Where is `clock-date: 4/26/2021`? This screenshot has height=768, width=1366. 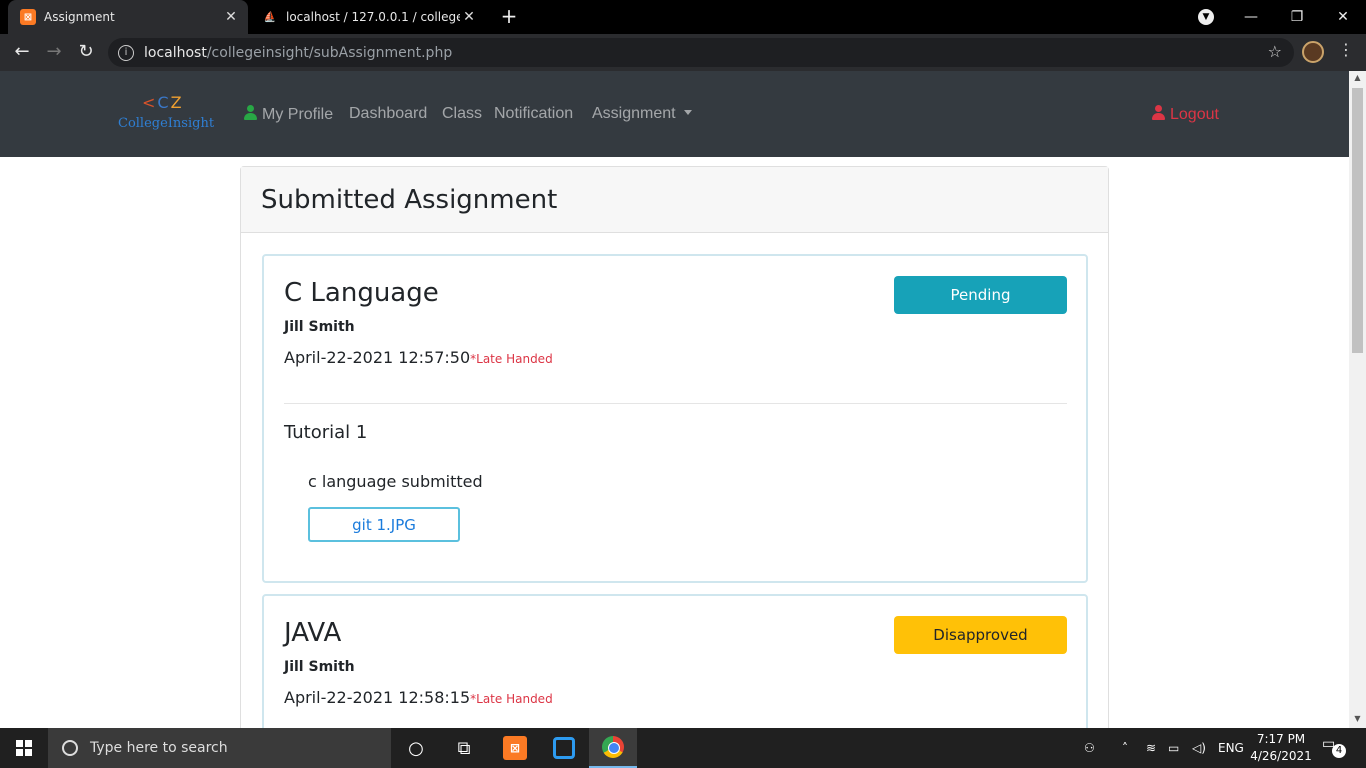
clock-date: 4/26/2021 is located at coordinates (1281, 756).